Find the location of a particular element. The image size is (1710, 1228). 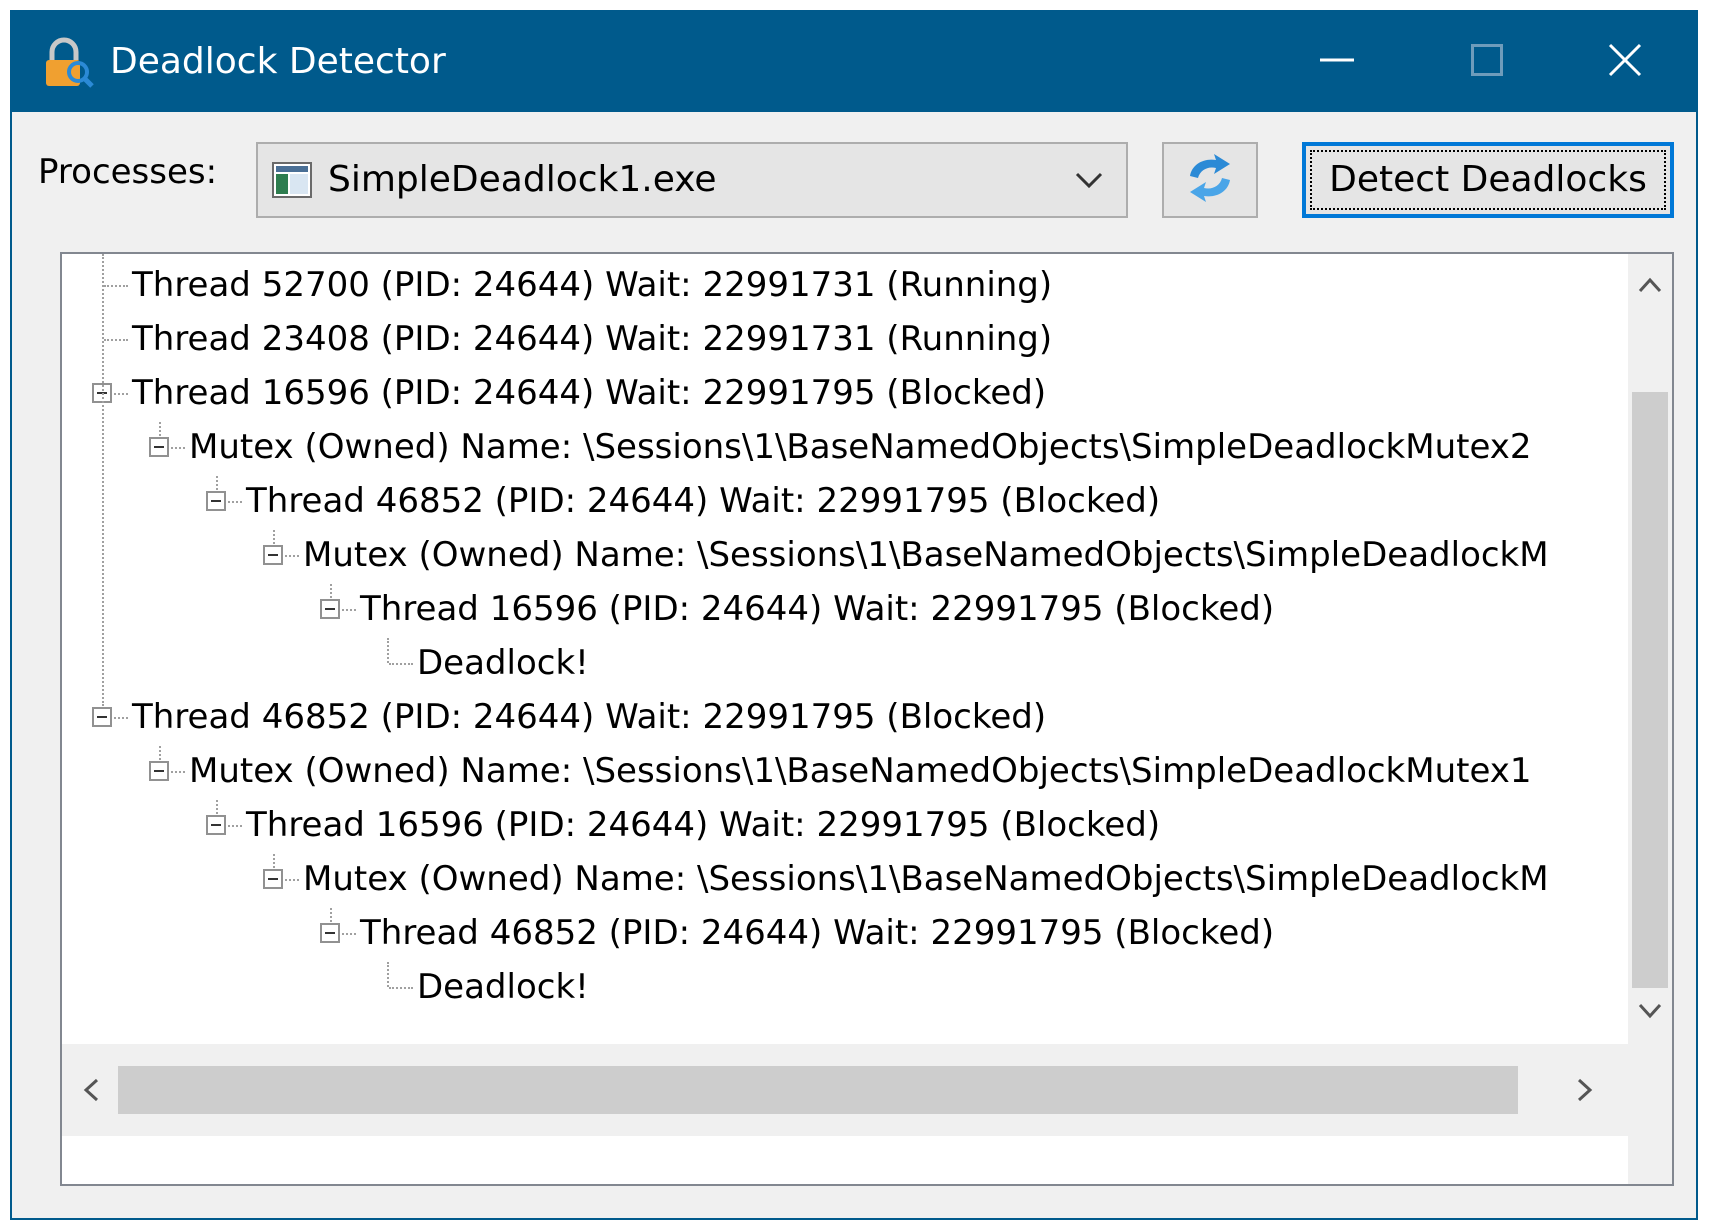

scroll-down-arrow is located at coordinates (1650, 1011).